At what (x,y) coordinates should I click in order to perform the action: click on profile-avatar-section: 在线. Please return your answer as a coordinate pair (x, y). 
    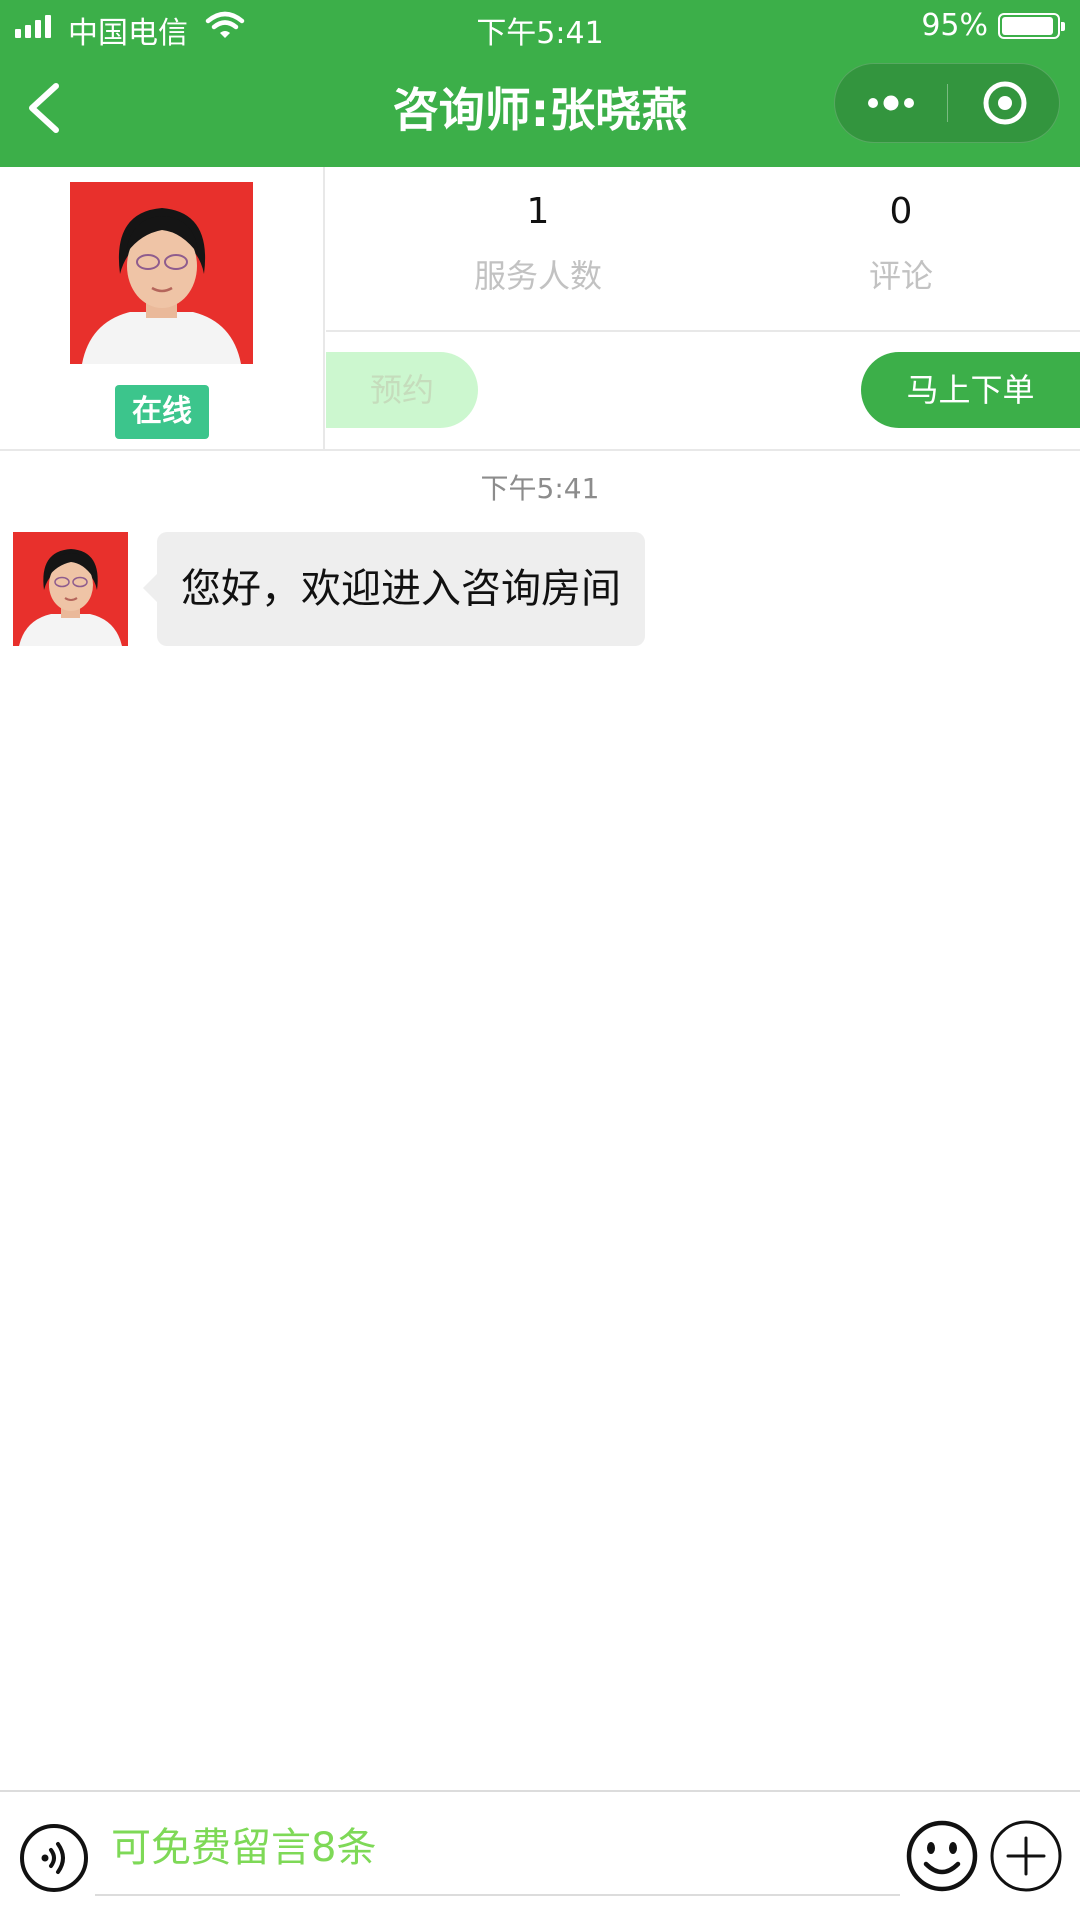
    Looking at the image, I should click on (162, 308).